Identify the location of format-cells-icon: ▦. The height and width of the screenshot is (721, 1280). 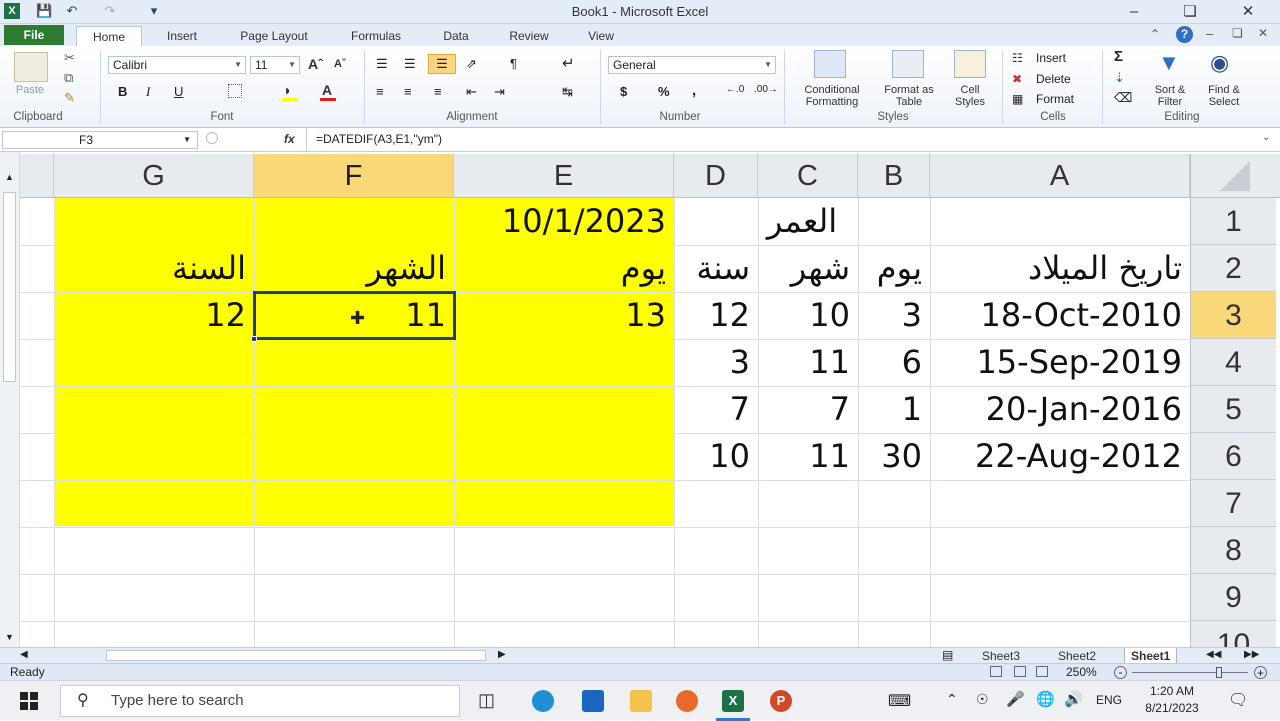
(1017, 99).